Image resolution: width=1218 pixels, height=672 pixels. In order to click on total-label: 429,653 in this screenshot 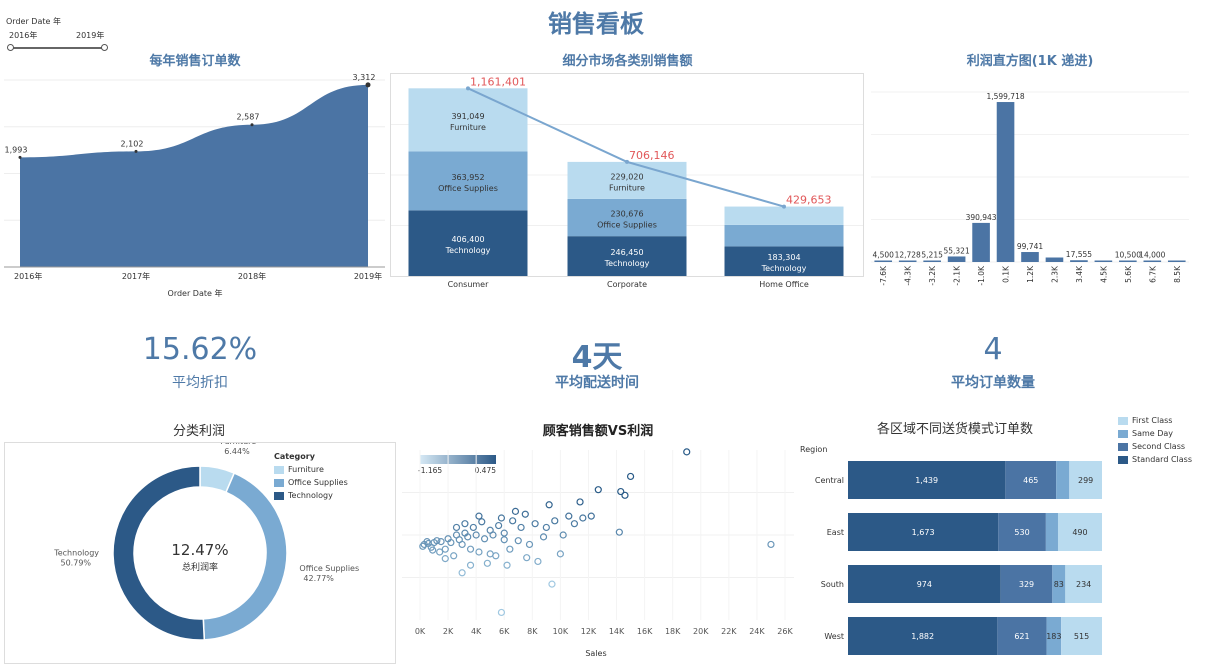, I will do `click(809, 200)`.